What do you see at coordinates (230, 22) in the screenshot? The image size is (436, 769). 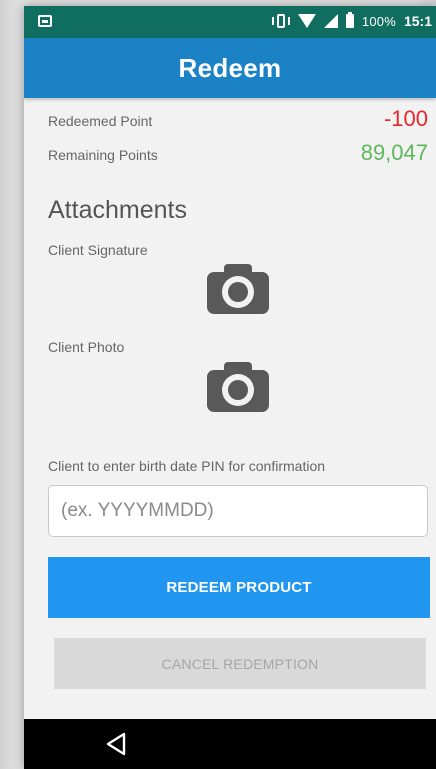 I see `status-bar: 100% 15:1` at bounding box center [230, 22].